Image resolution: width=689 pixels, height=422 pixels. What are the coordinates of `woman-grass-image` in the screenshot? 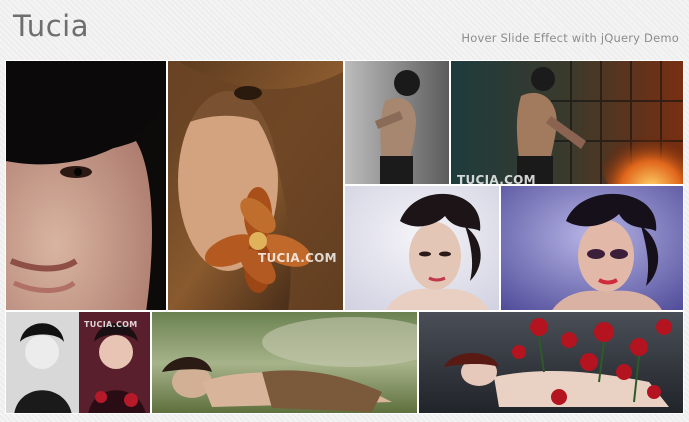 It's located at (284, 362).